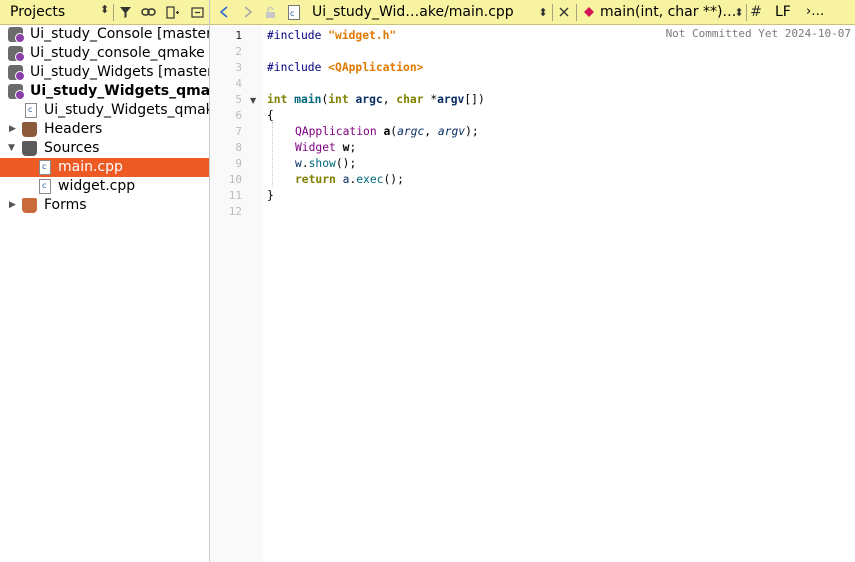  I want to click on line-number: 9, so click(238, 163).